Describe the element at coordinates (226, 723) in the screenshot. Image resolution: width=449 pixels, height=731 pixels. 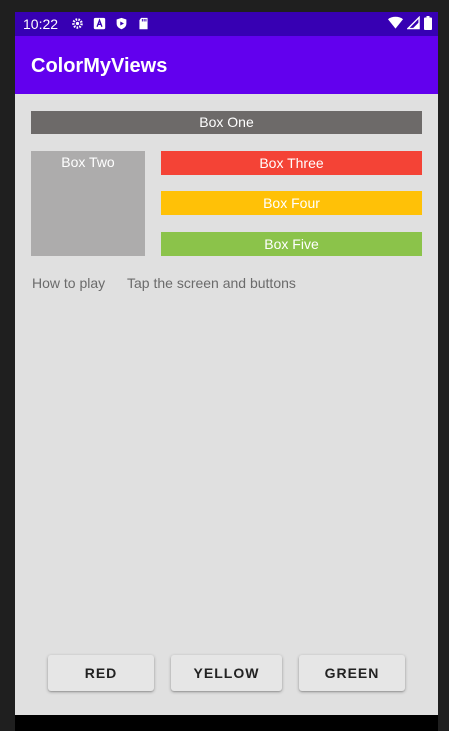
I see `navigation-bar` at that location.